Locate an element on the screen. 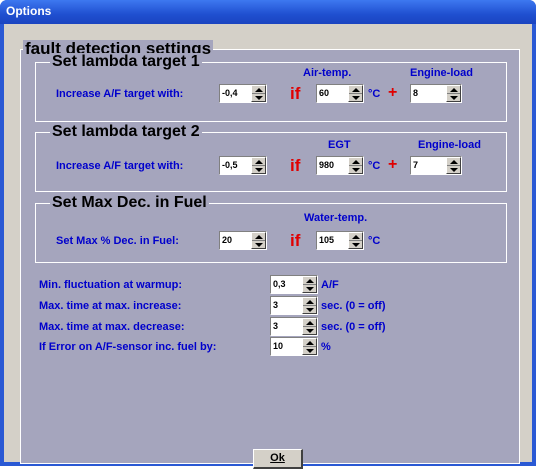 This screenshot has width=542, height=469. egt-header: EGT is located at coordinates (339, 145).